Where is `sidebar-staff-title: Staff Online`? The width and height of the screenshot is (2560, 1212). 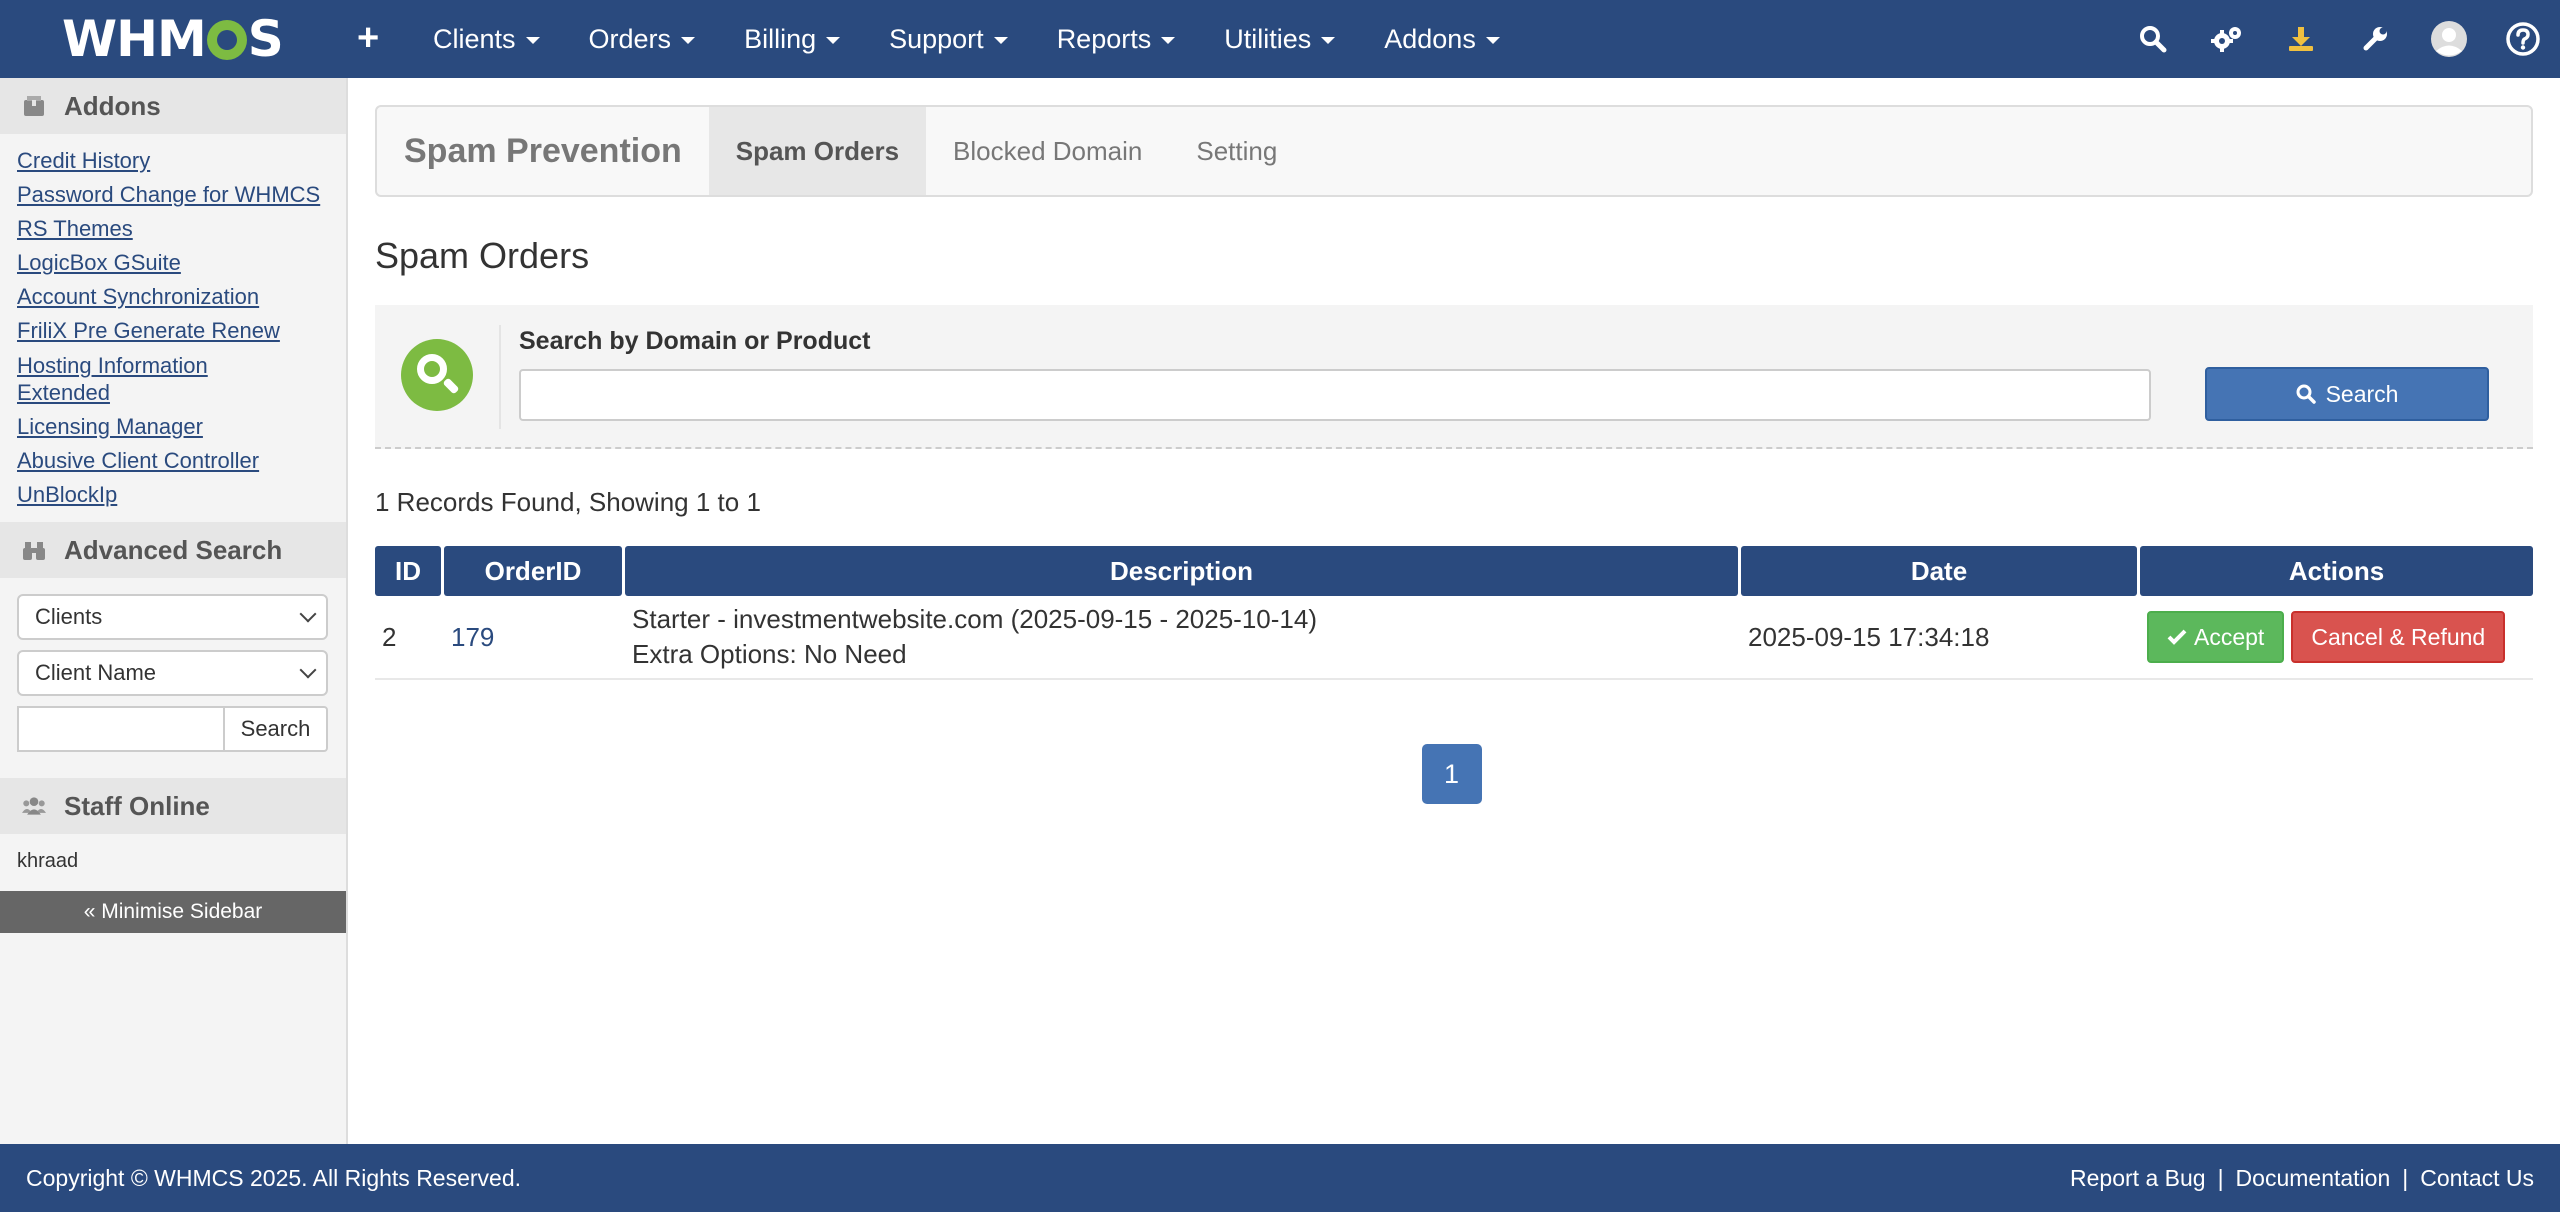
sidebar-staff-title: Staff Online is located at coordinates (137, 805).